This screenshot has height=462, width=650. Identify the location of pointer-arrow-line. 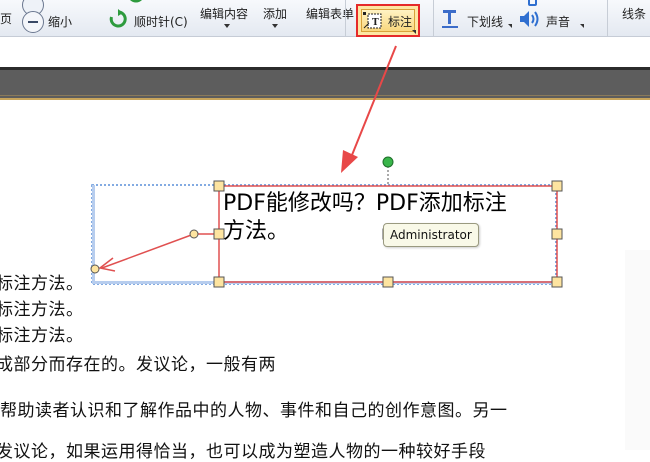
(373, 103).